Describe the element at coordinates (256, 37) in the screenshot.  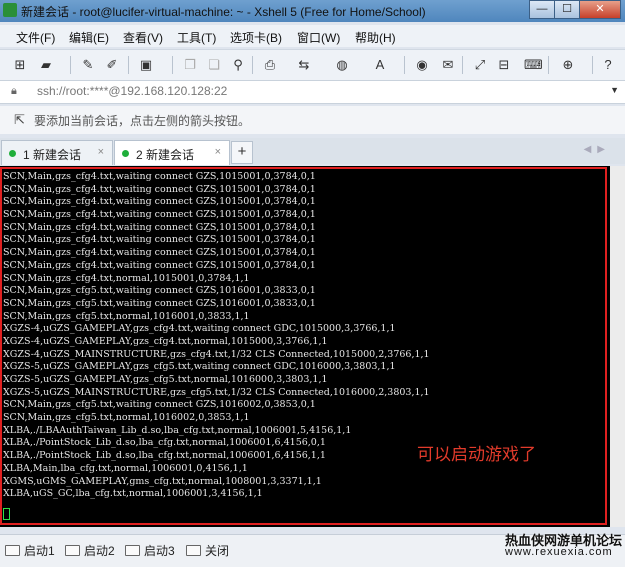
I see `menu-tab: 选项卡(B)` at that location.